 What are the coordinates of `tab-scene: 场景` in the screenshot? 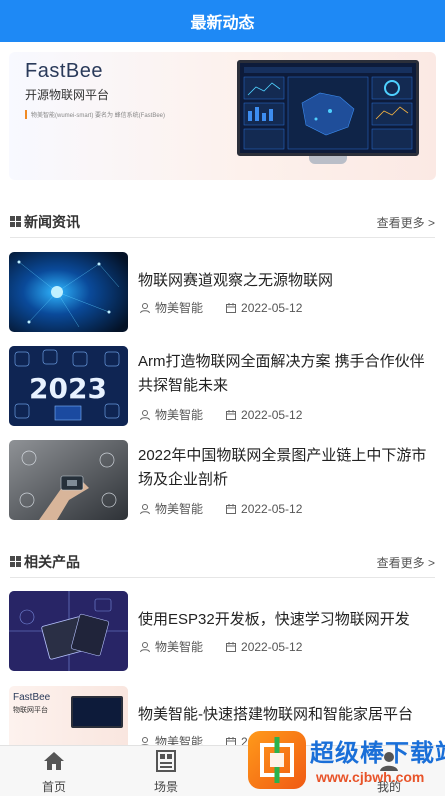 It's located at (166, 772).